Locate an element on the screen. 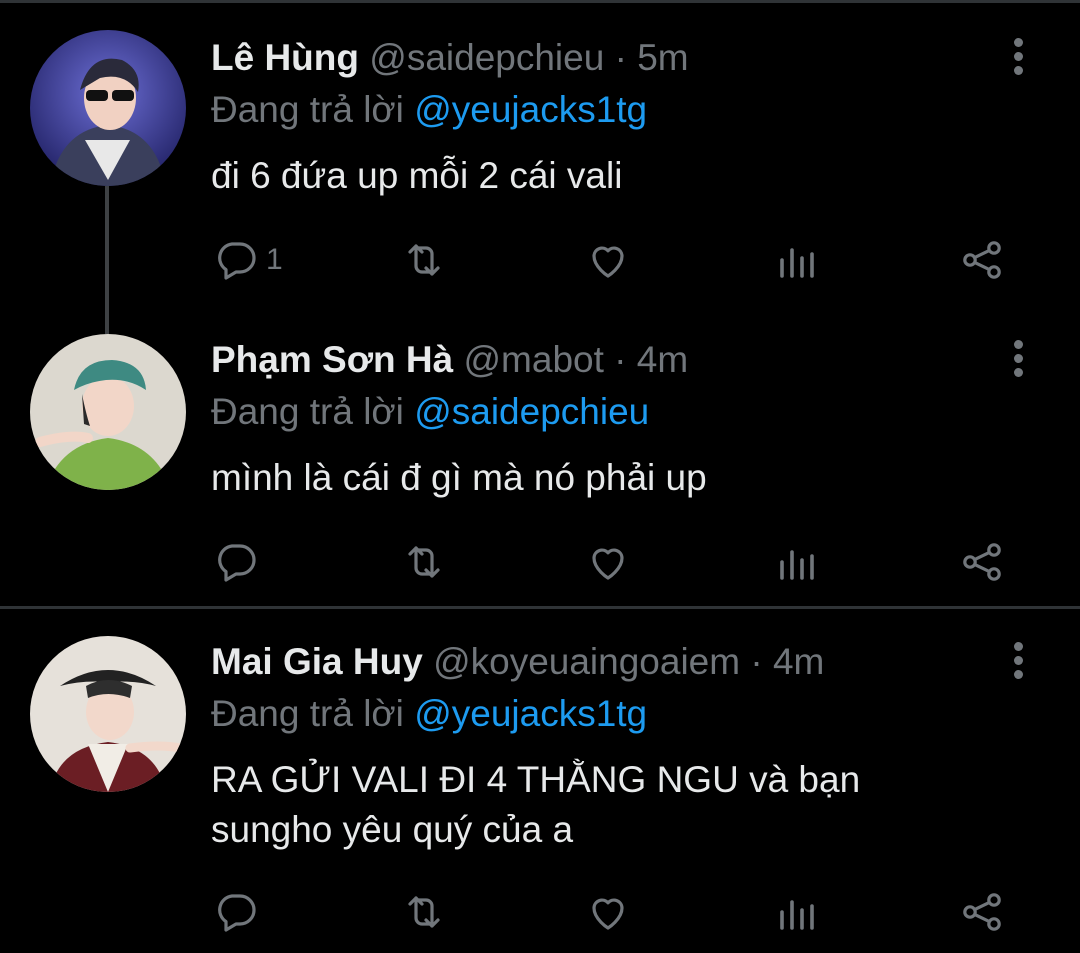 The image size is (1080, 953). tweet-header: Mai Gia Huy @koyeuaingoaiem · 4m is located at coordinates (517, 662).